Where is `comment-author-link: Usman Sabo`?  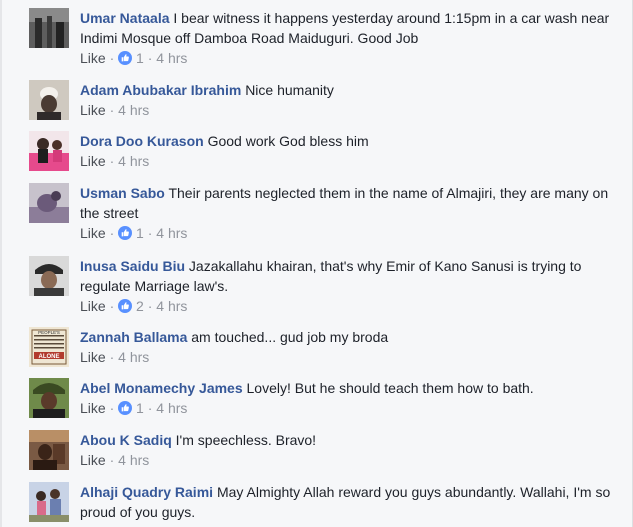
comment-author-link: Usman Sabo is located at coordinates (122, 193).